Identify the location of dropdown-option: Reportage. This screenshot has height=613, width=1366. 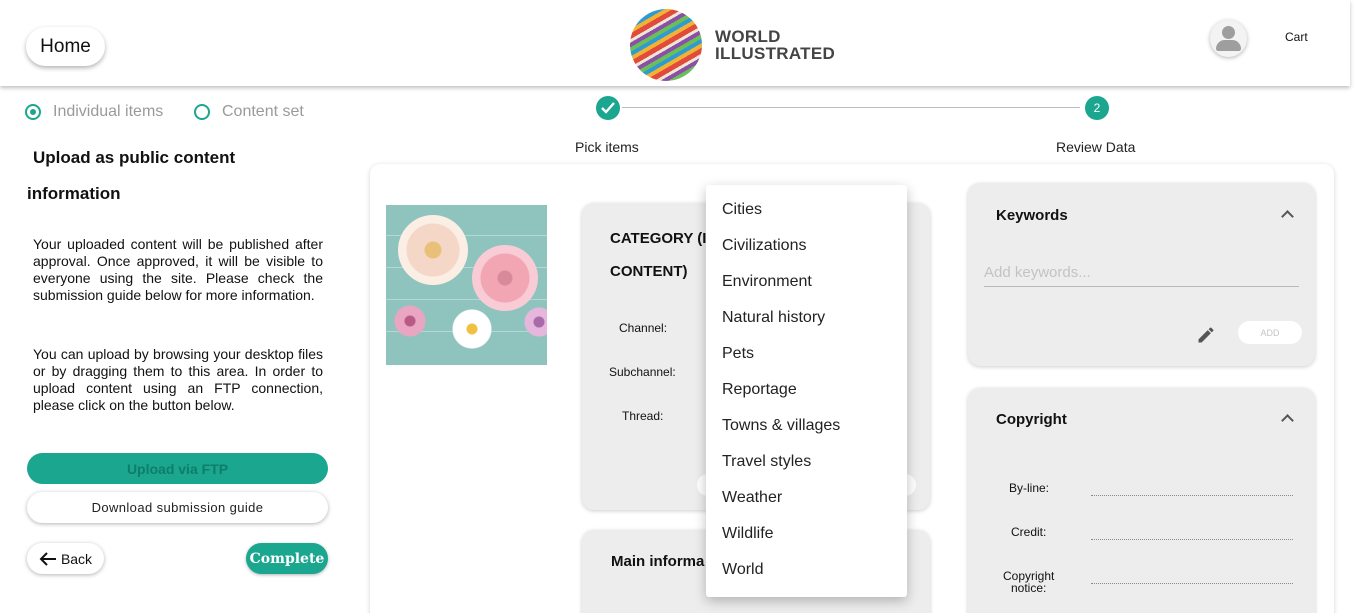
(806, 390).